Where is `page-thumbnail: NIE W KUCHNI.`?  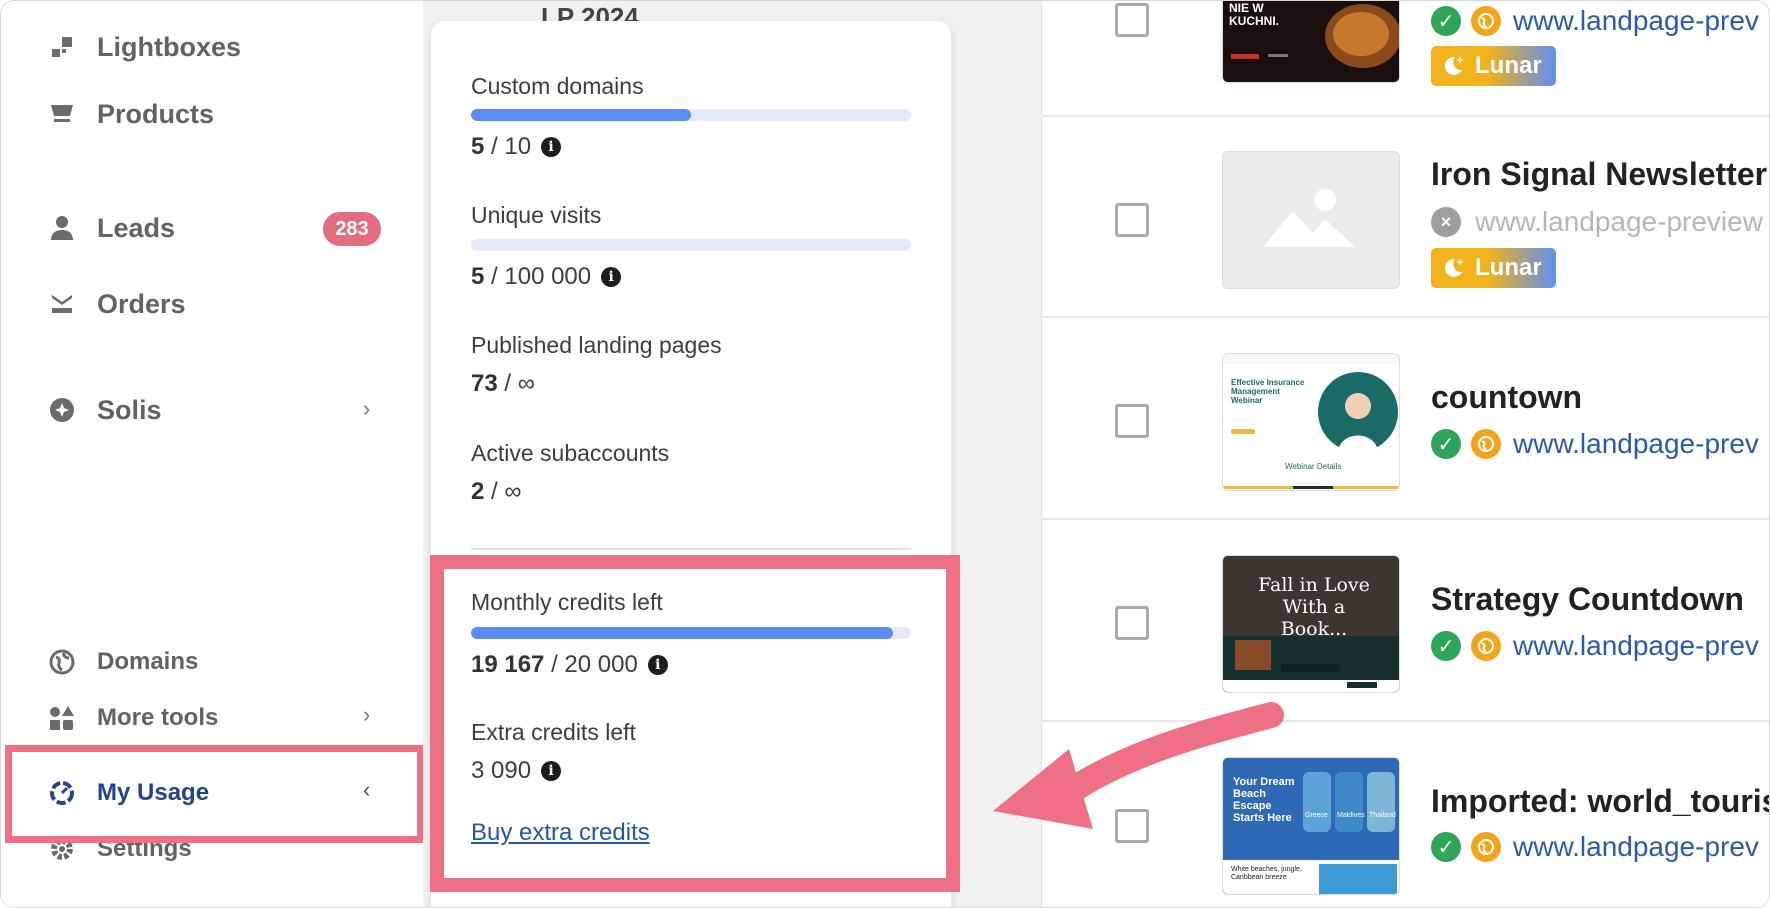 page-thumbnail: NIE W KUCHNI. is located at coordinates (1311, 42).